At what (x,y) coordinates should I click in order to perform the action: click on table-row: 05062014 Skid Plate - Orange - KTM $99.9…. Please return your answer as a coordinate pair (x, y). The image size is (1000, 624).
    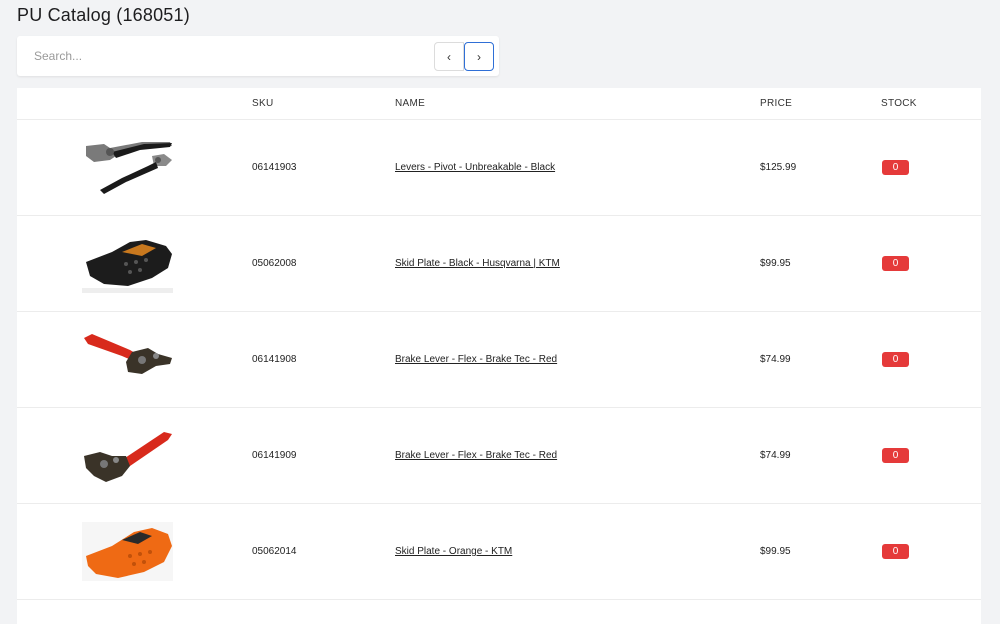
    Looking at the image, I should click on (499, 552).